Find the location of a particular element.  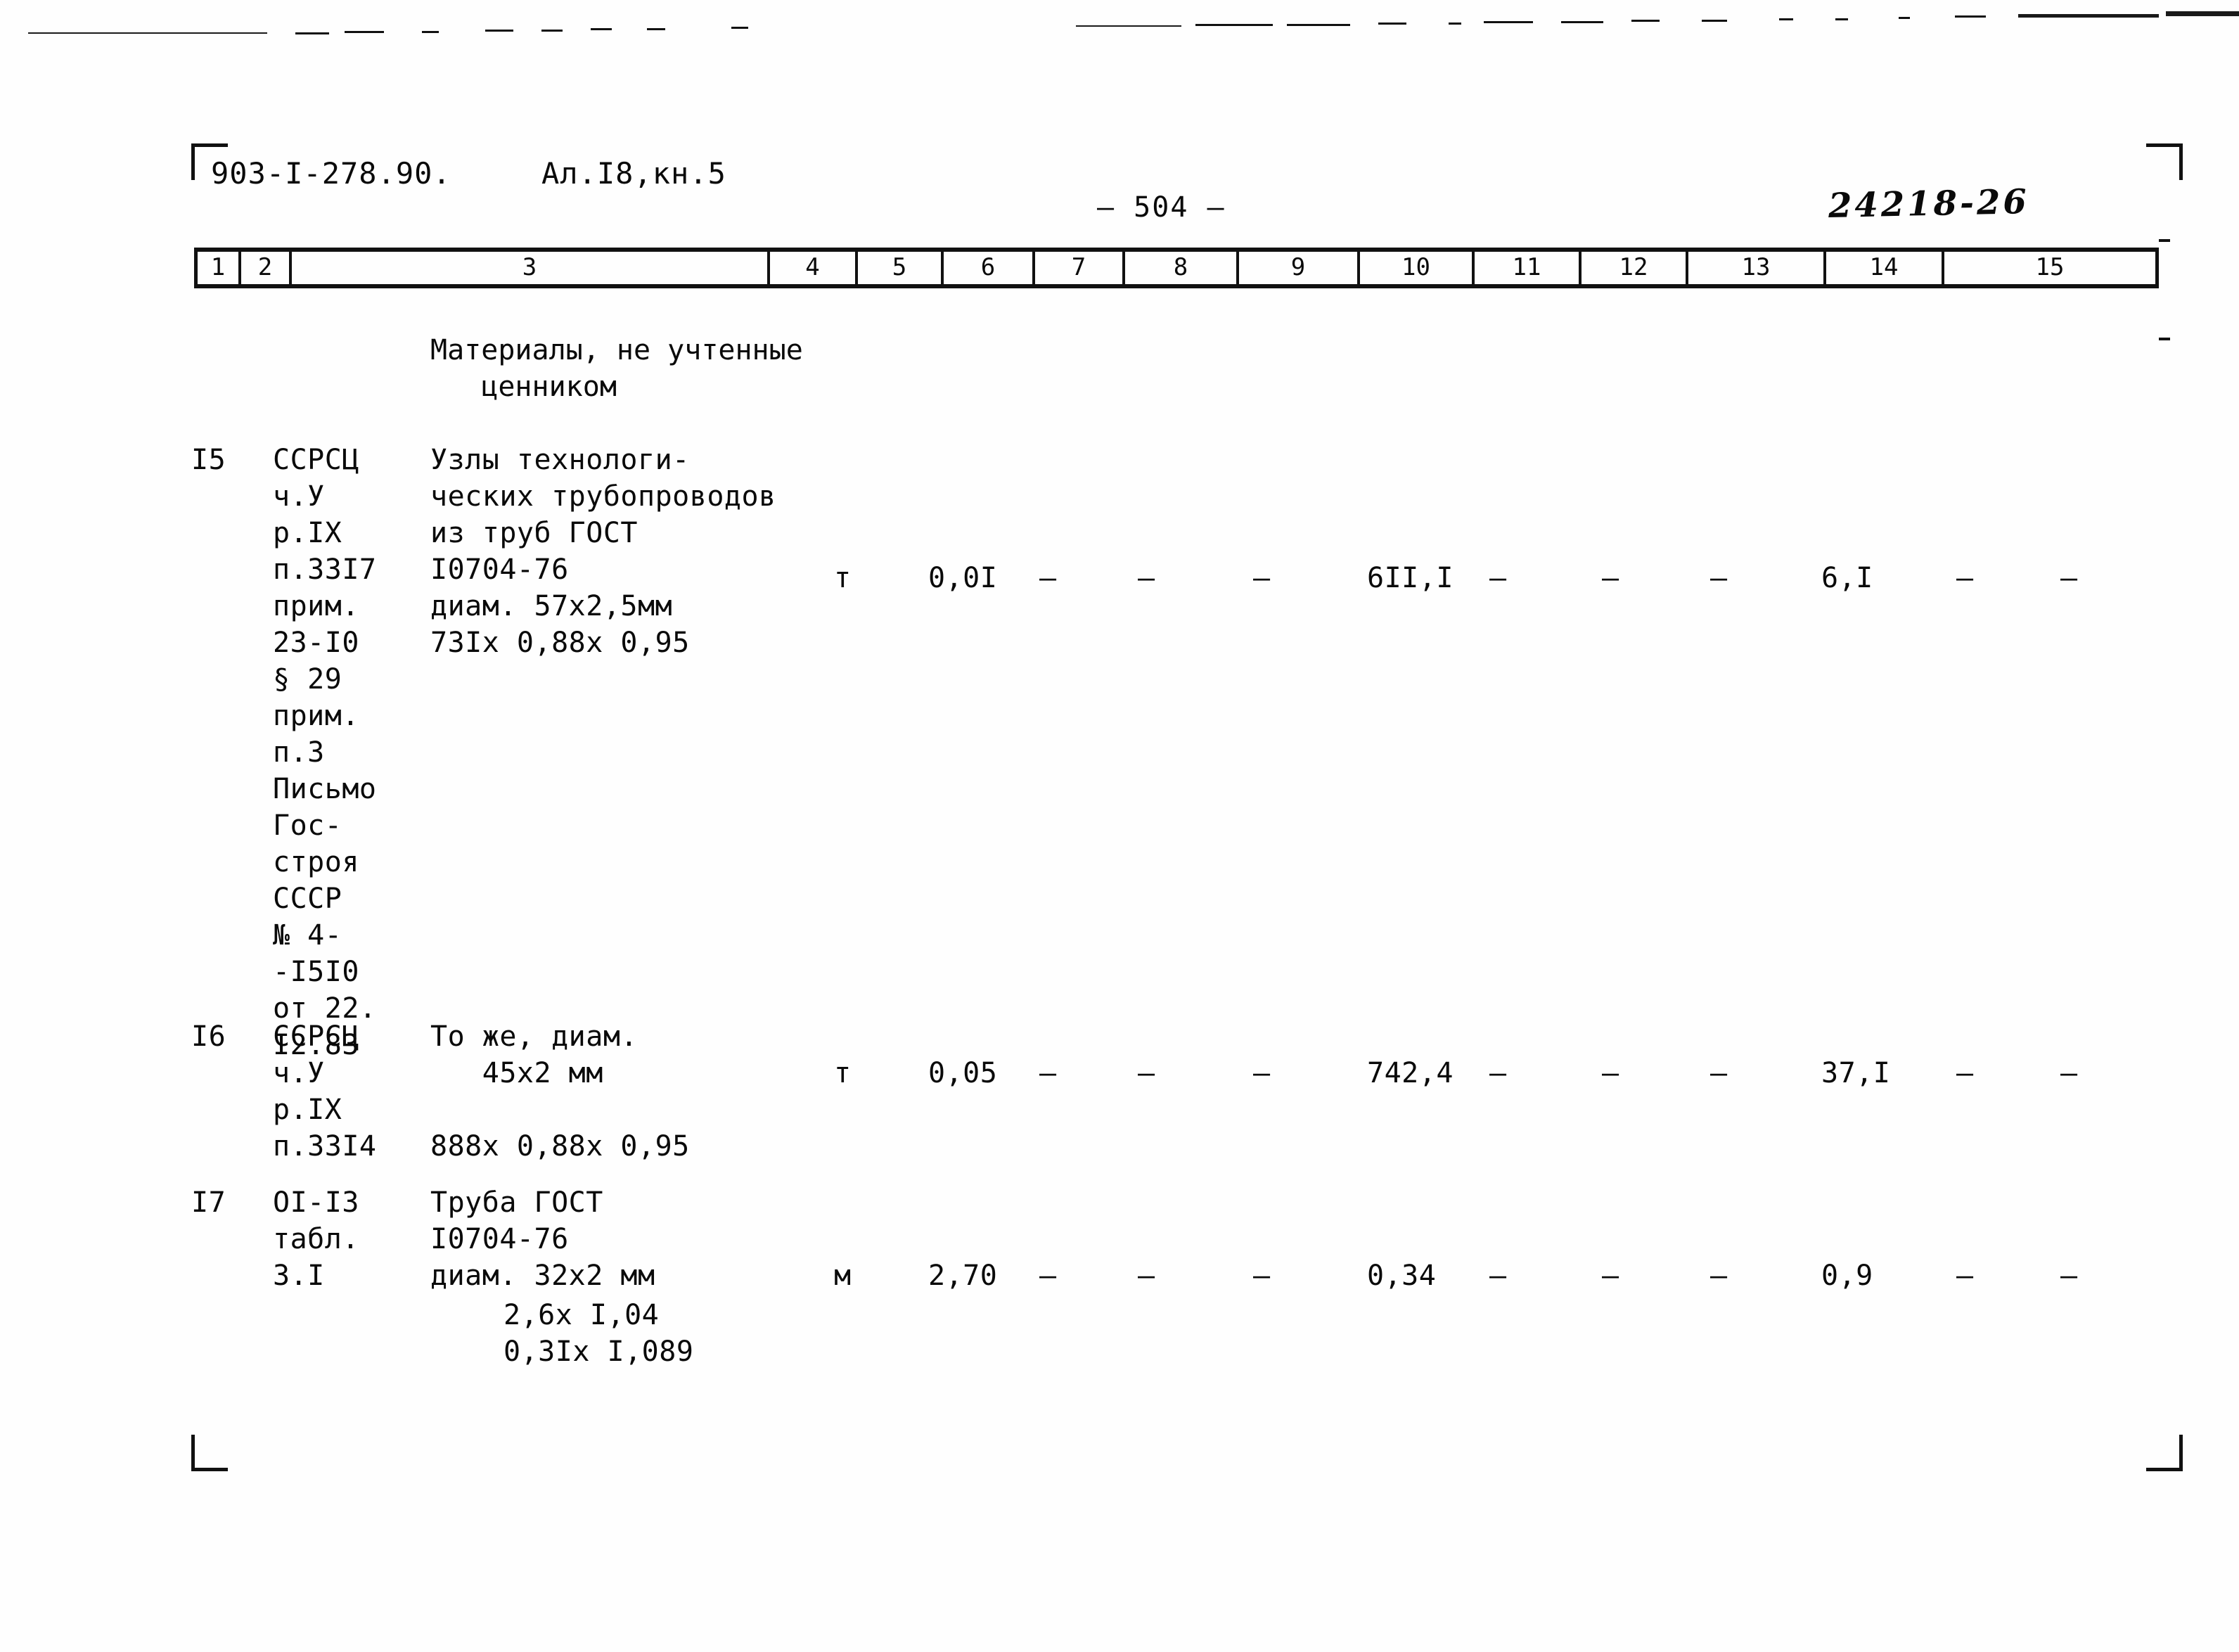

column-header-8: 8 is located at coordinates (1182, 268).